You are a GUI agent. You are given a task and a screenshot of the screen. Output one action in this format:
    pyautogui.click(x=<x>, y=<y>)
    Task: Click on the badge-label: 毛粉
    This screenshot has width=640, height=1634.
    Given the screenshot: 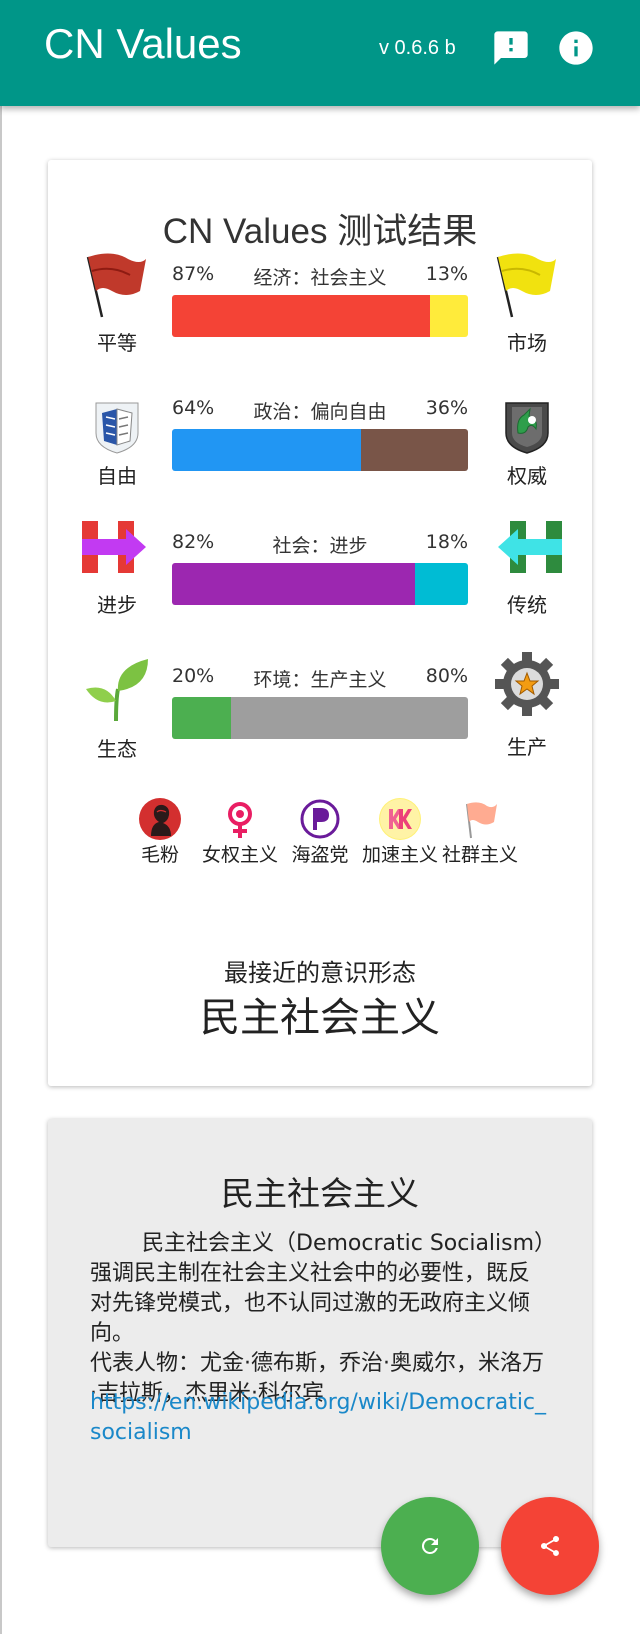 What is the action you would take?
    pyautogui.click(x=159, y=855)
    